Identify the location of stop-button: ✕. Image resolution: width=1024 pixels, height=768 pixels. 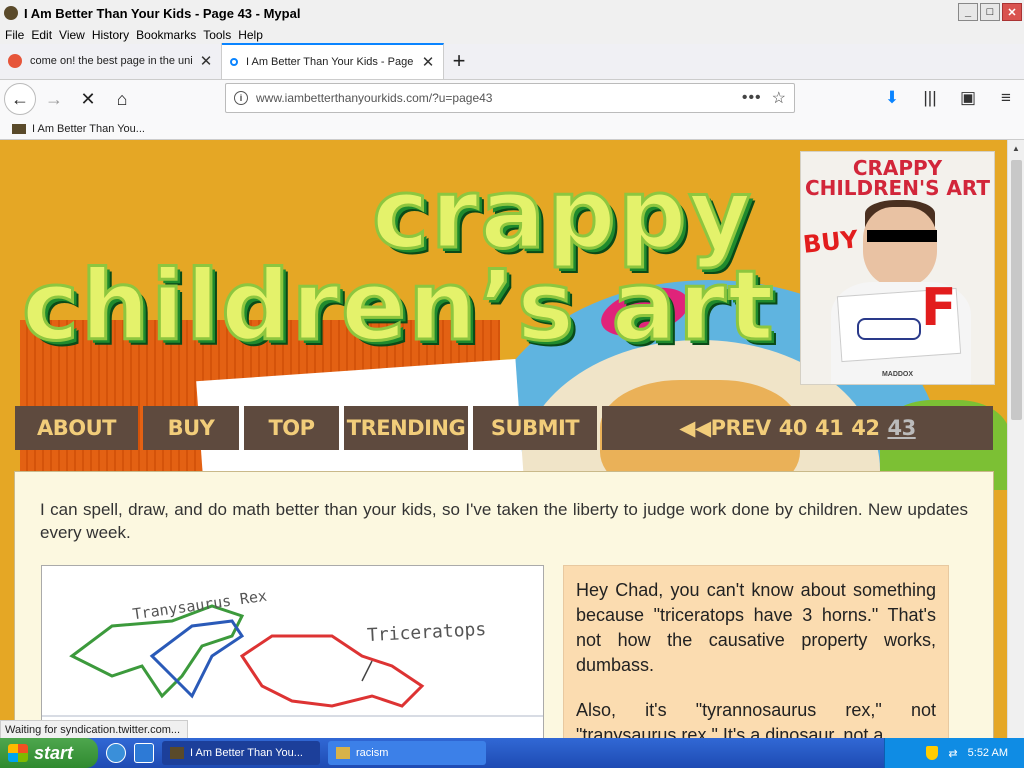
(88, 99).